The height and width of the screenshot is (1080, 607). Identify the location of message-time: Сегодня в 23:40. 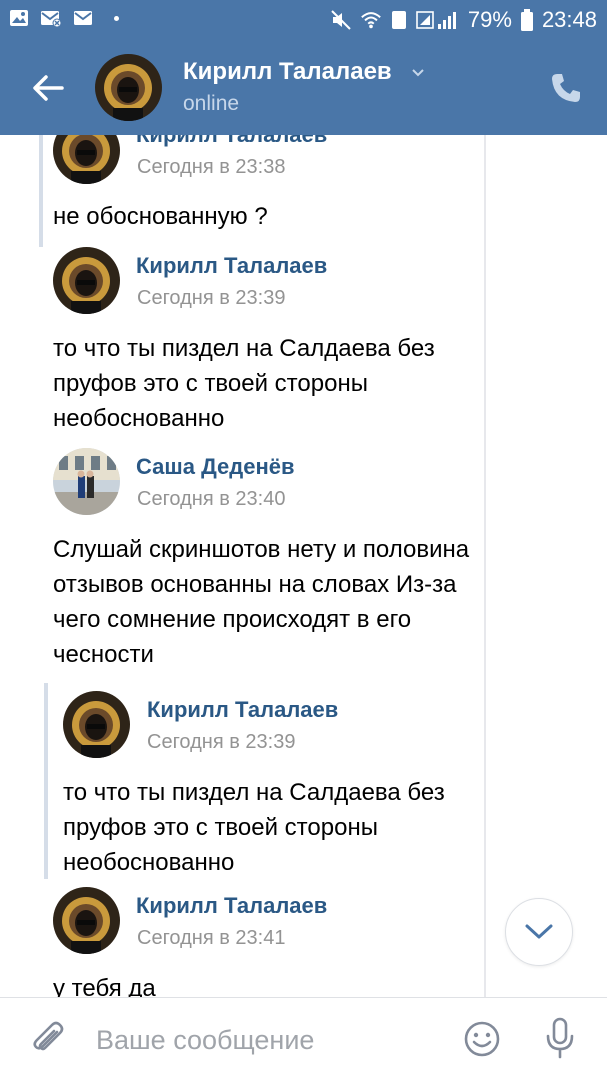
(211, 499).